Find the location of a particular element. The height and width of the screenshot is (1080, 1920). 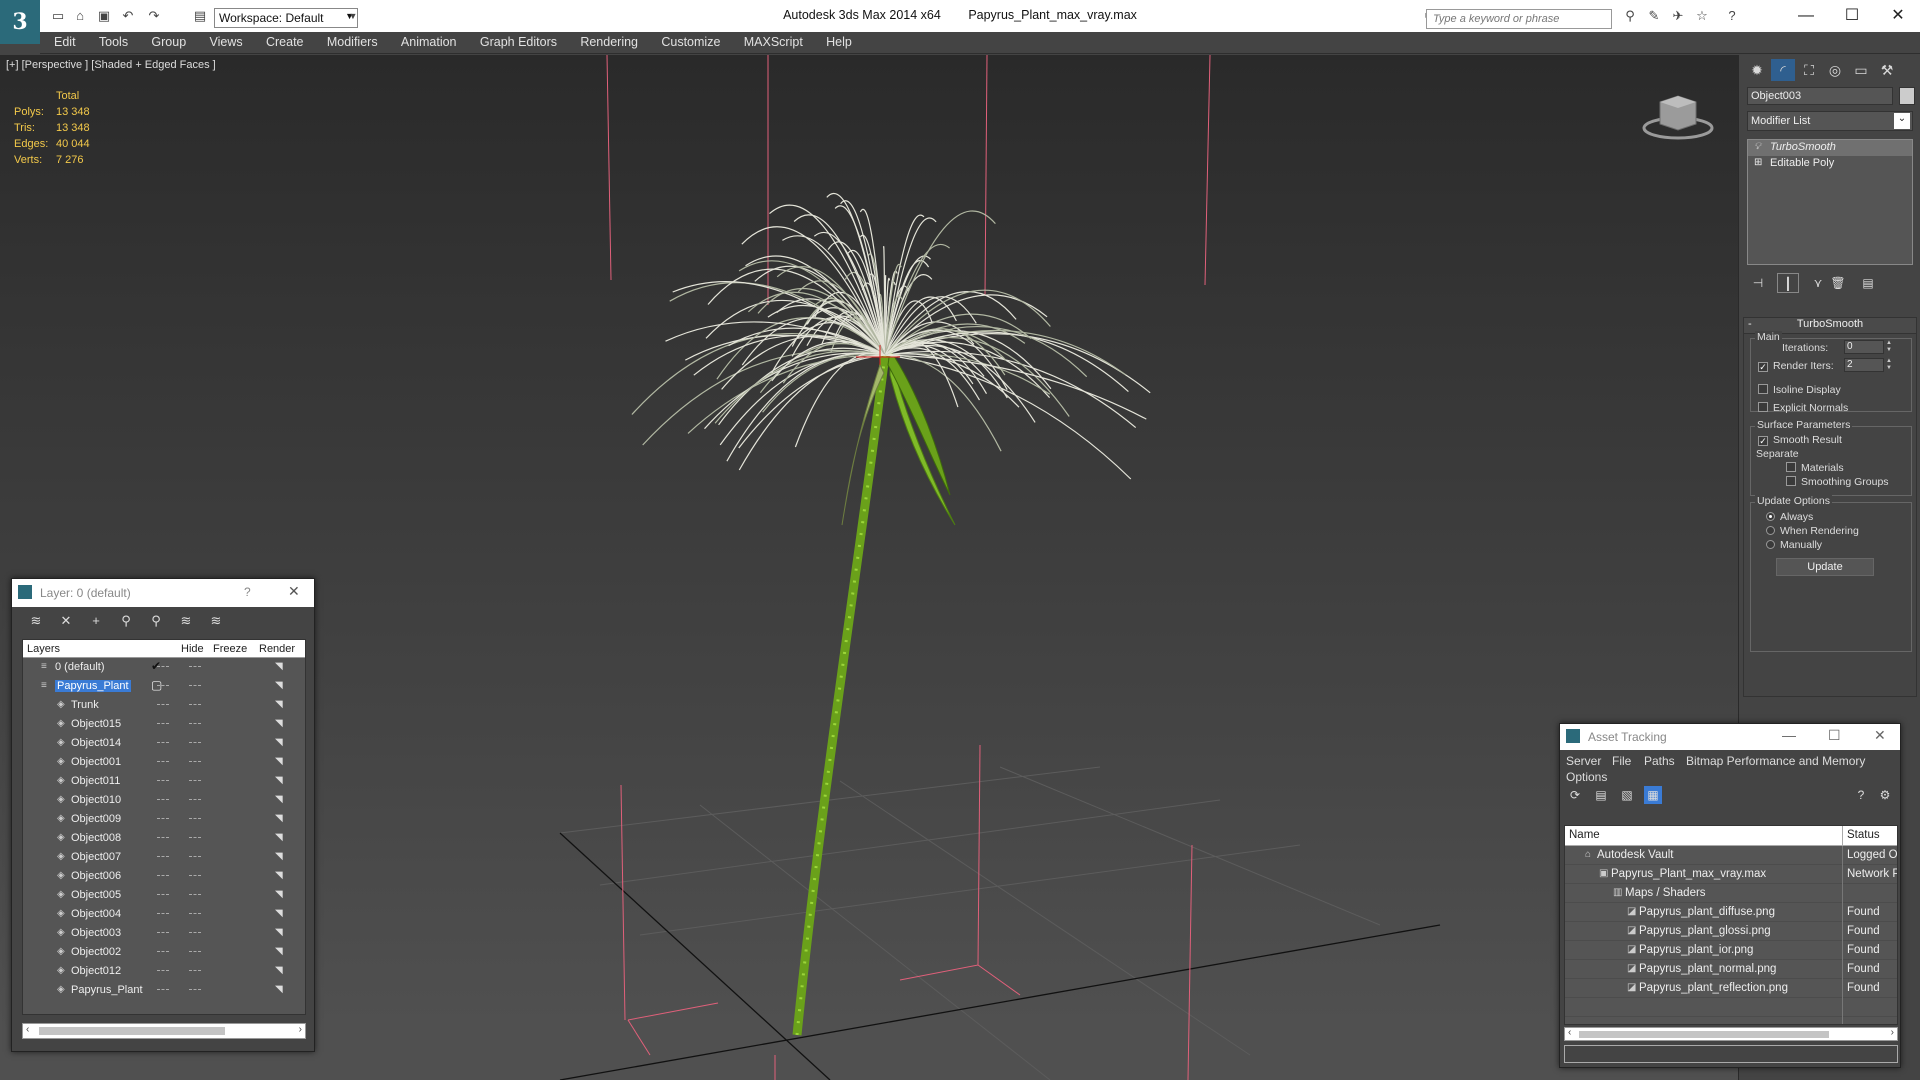

lightbulb-icon: 💡︎ is located at coordinates (1757, 146).